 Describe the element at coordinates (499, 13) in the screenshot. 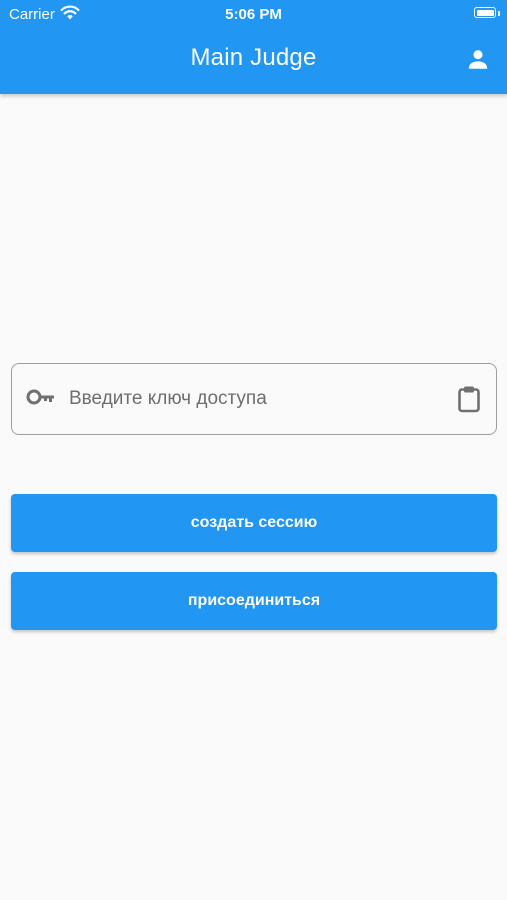

I see `battery-tip` at that location.